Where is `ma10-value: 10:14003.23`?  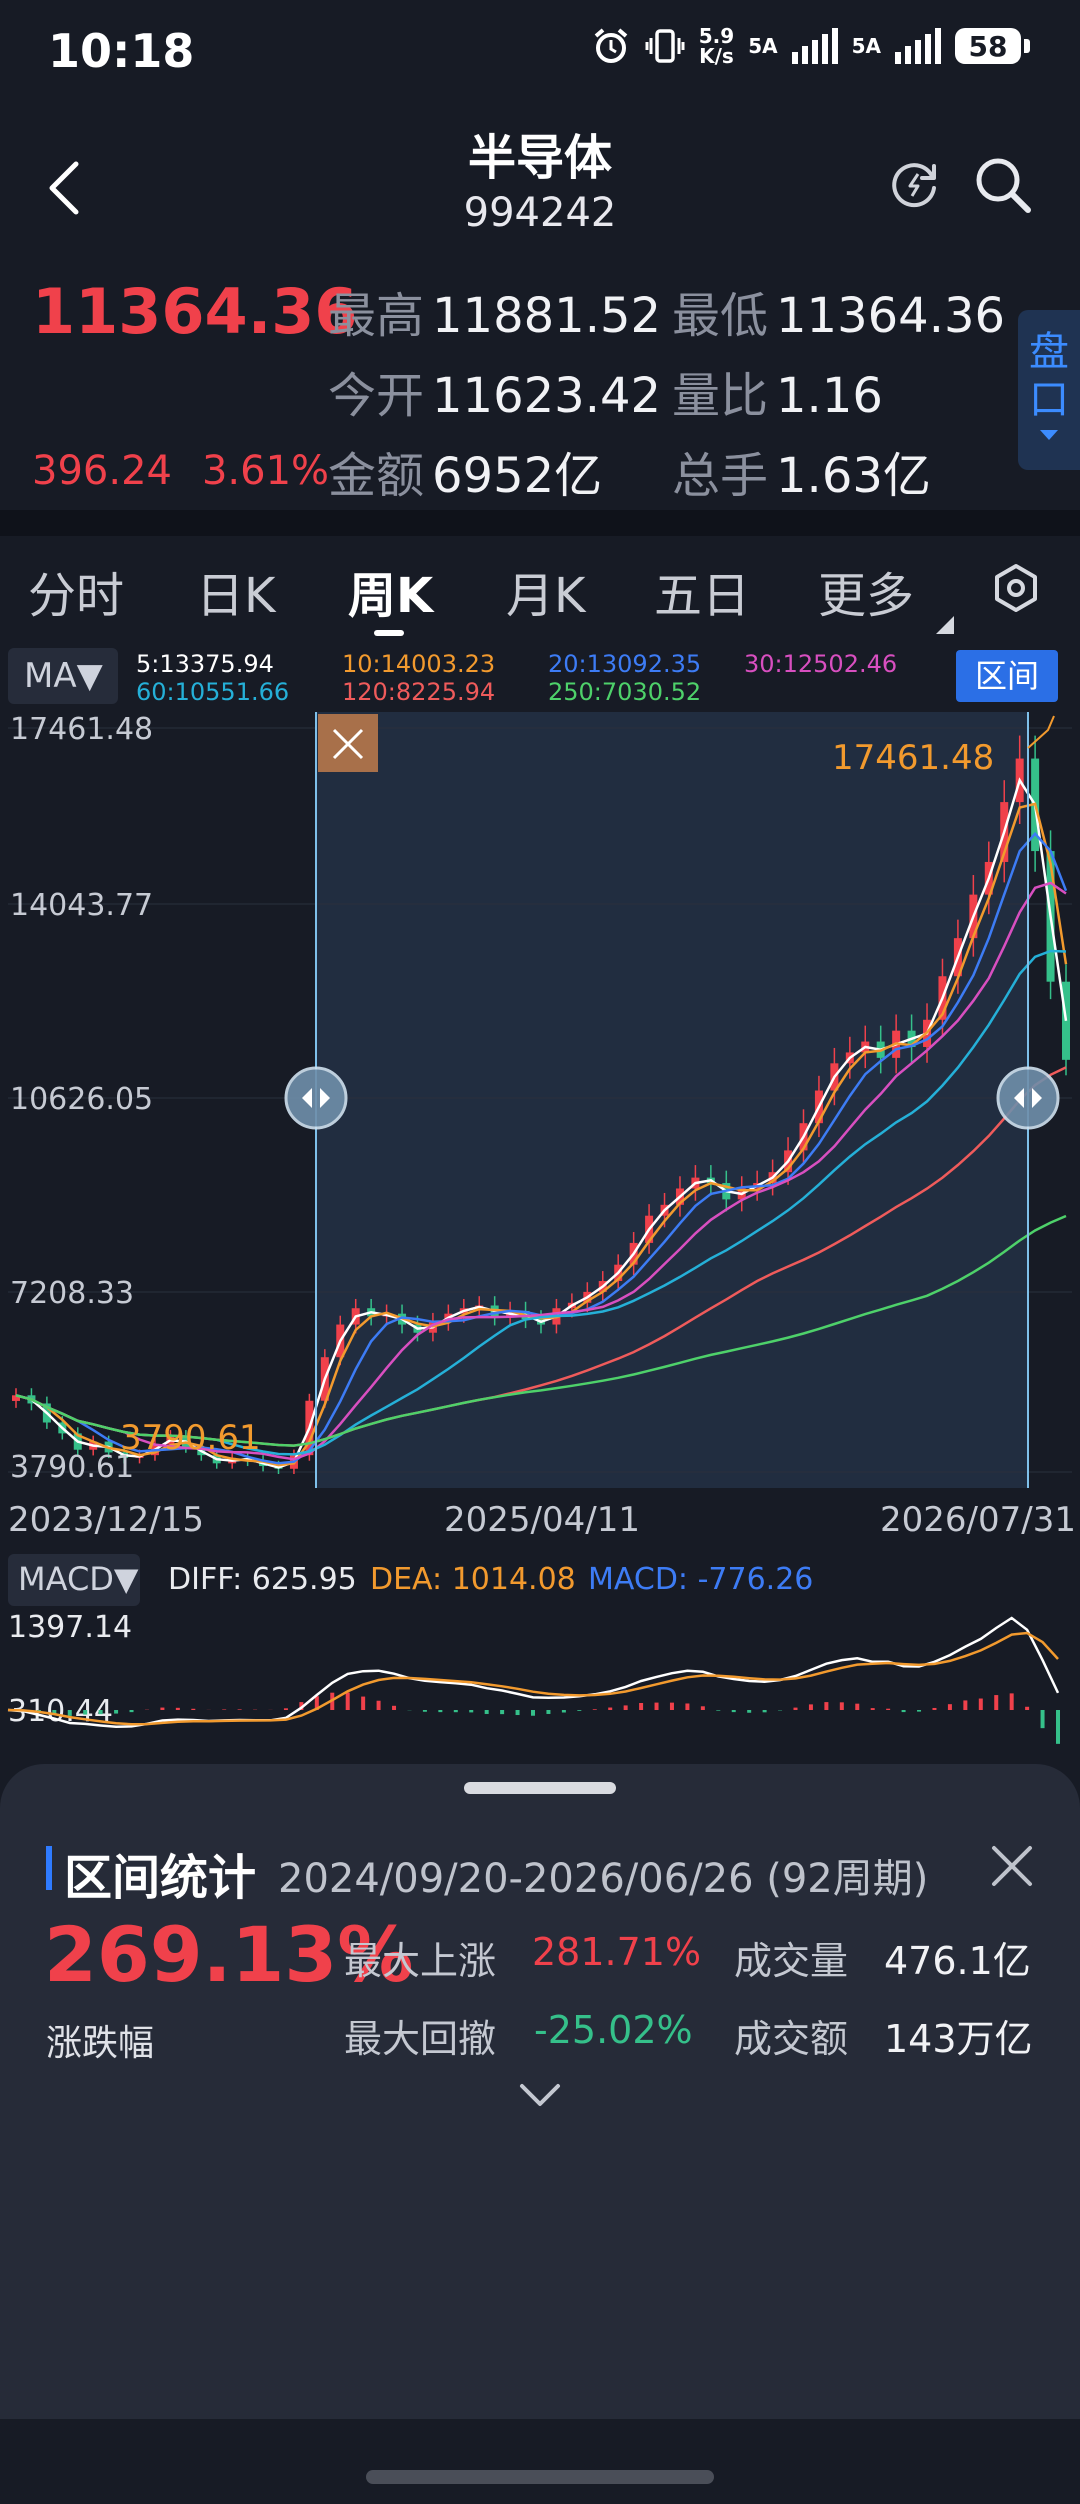 ma10-value: 10:14003.23 is located at coordinates (419, 664).